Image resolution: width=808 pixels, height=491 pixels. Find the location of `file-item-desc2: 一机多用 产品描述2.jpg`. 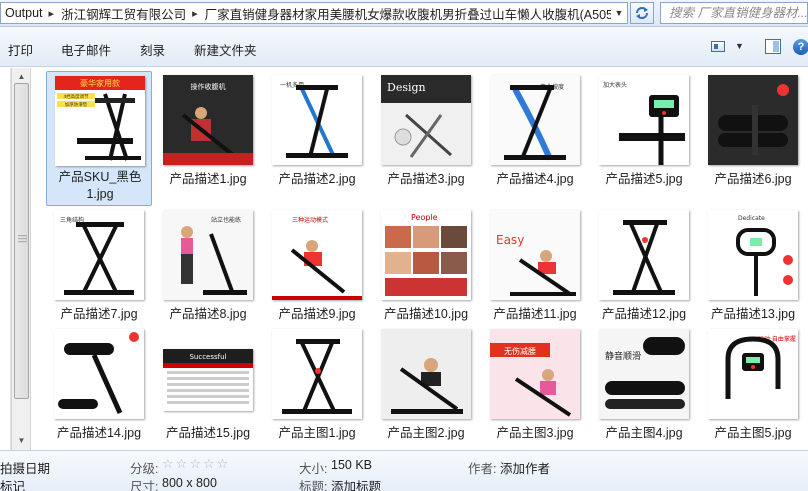

file-item-desc2: 一机多用 产品描述2.jpg is located at coordinates (317, 131).